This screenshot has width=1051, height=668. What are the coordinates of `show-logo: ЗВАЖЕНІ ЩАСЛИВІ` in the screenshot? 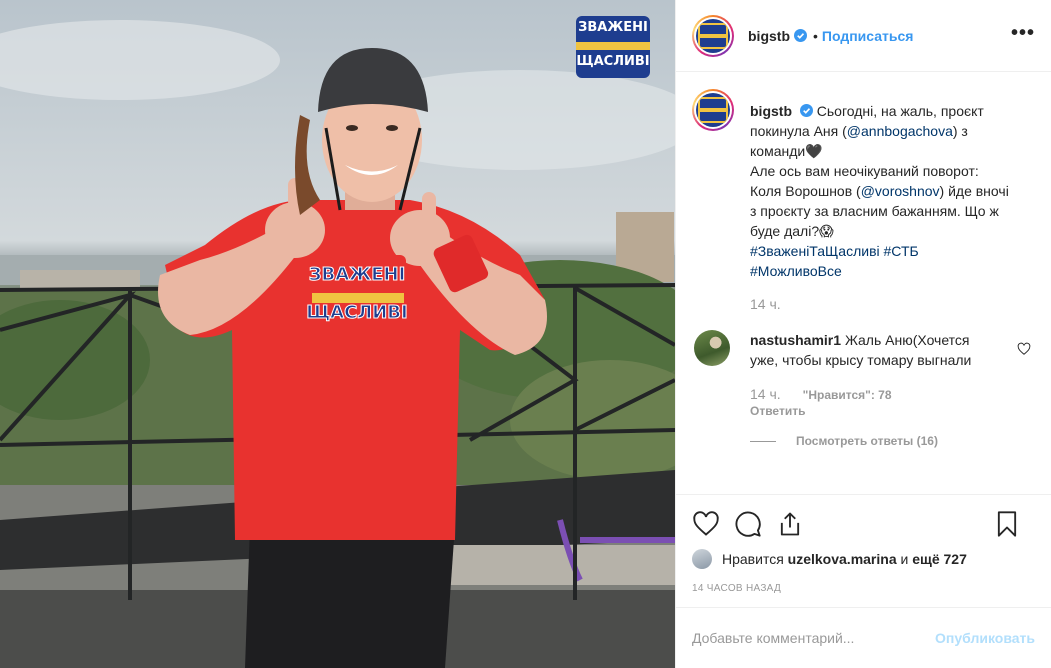 It's located at (613, 45).